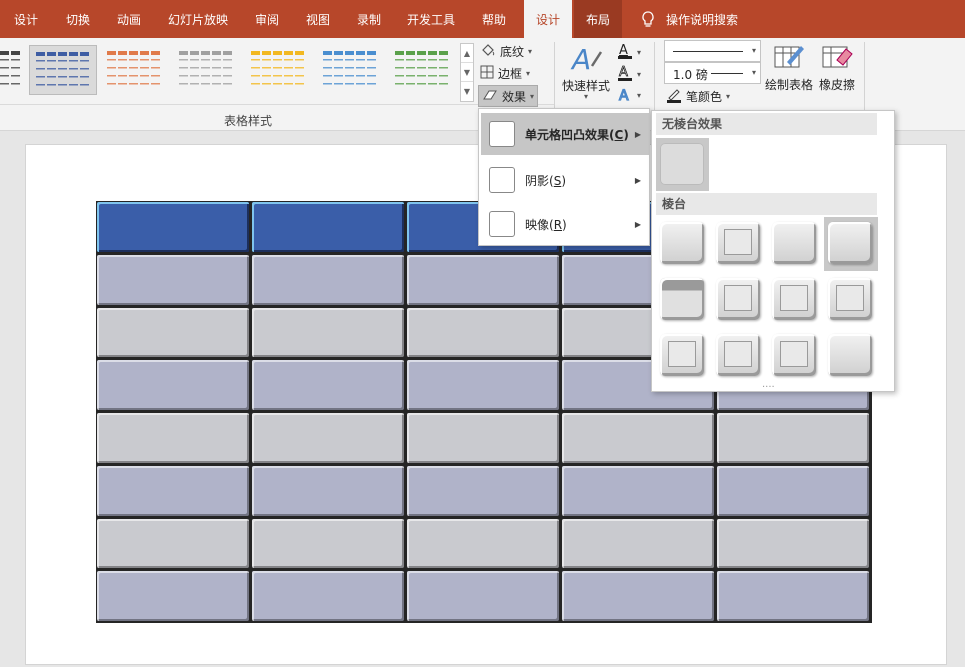 Image resolution: width=965 pixels, height=667 pixels. Describe the element at coordinates (565, 224) in the screenshot. I see `menu-item-reflection: 映像(R) ▶` at that location.